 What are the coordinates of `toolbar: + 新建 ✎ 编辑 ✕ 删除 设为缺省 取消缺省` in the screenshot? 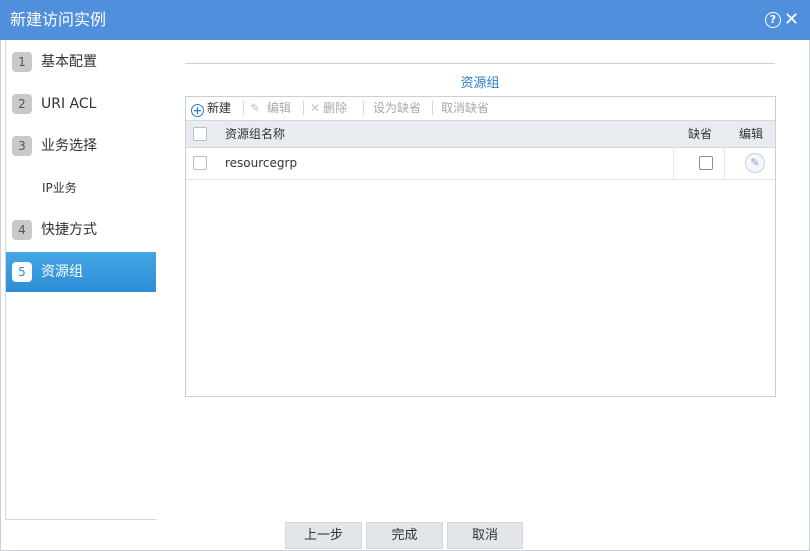 It's located at (480, 108).